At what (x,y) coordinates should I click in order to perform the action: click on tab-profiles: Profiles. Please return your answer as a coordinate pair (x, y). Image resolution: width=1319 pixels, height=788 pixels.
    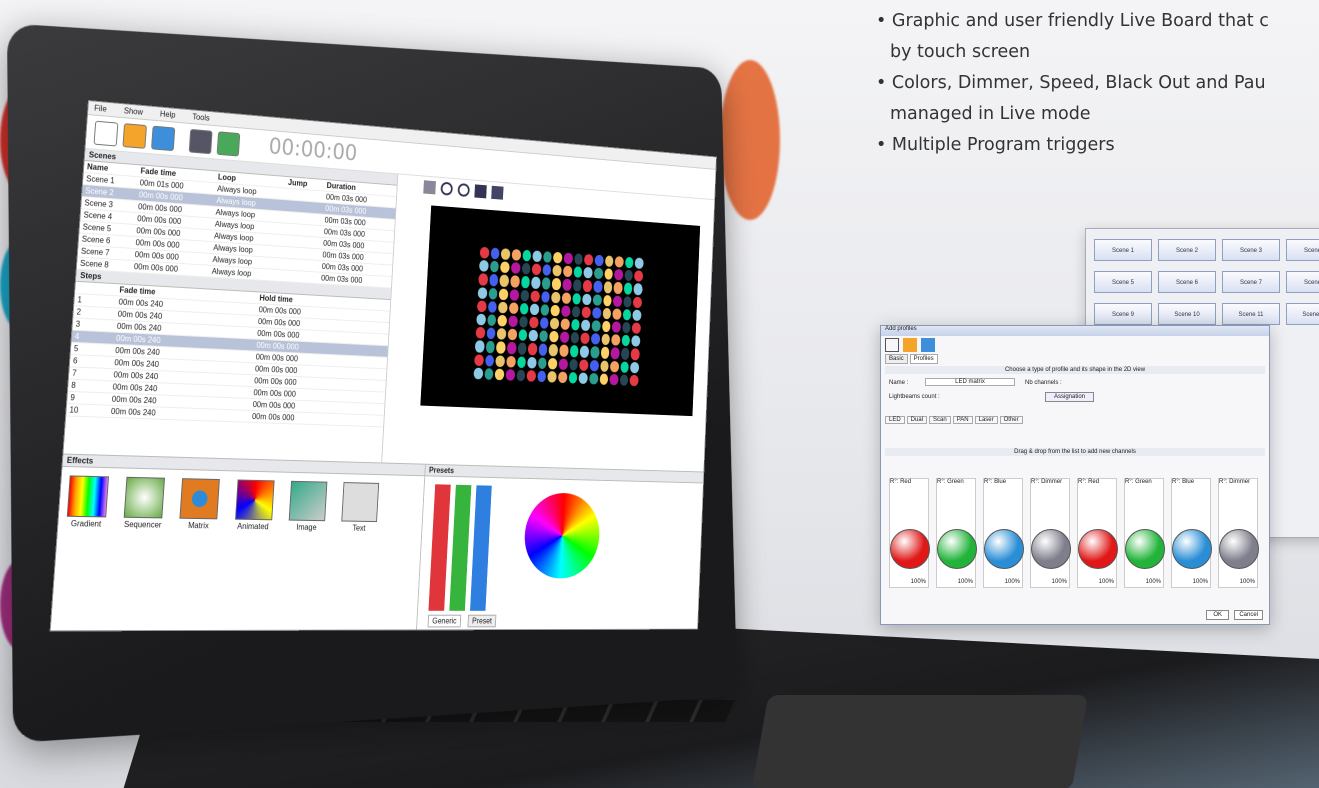
    Looking at the image, I should click on (923, 359).